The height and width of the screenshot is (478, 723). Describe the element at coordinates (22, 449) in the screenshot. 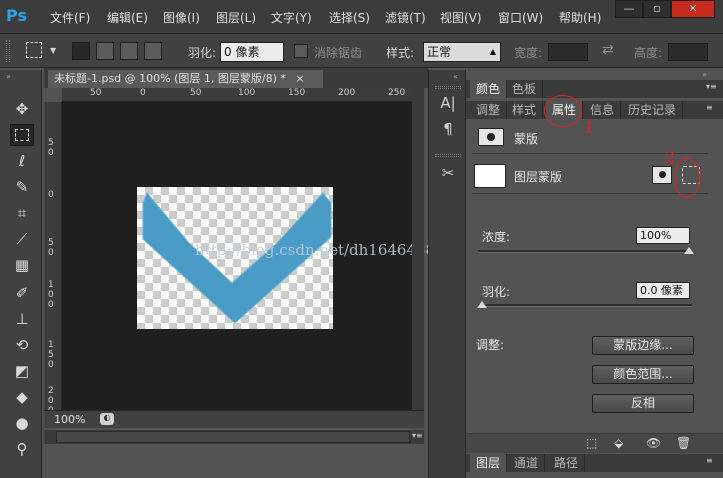

I see `dodge-tool-icon: ⚲` at that location.